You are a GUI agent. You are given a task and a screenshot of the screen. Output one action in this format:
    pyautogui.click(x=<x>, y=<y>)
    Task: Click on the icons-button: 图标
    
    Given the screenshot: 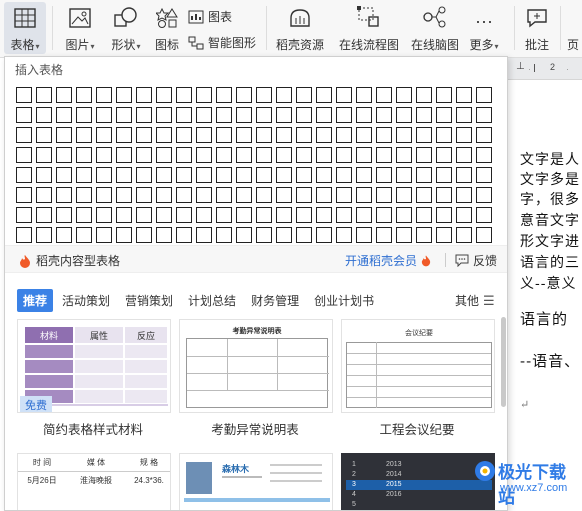 What is the action you would take?
    pyautogui.click(x=167, y=28)
    